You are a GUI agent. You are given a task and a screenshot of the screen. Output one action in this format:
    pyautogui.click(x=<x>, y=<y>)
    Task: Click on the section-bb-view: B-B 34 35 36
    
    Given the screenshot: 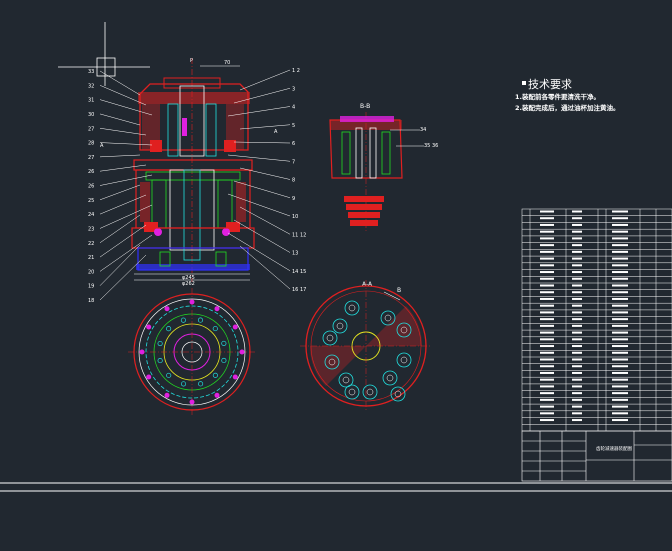 What is the action you would take?
    pyautogui.click(x=383, y=167)
    